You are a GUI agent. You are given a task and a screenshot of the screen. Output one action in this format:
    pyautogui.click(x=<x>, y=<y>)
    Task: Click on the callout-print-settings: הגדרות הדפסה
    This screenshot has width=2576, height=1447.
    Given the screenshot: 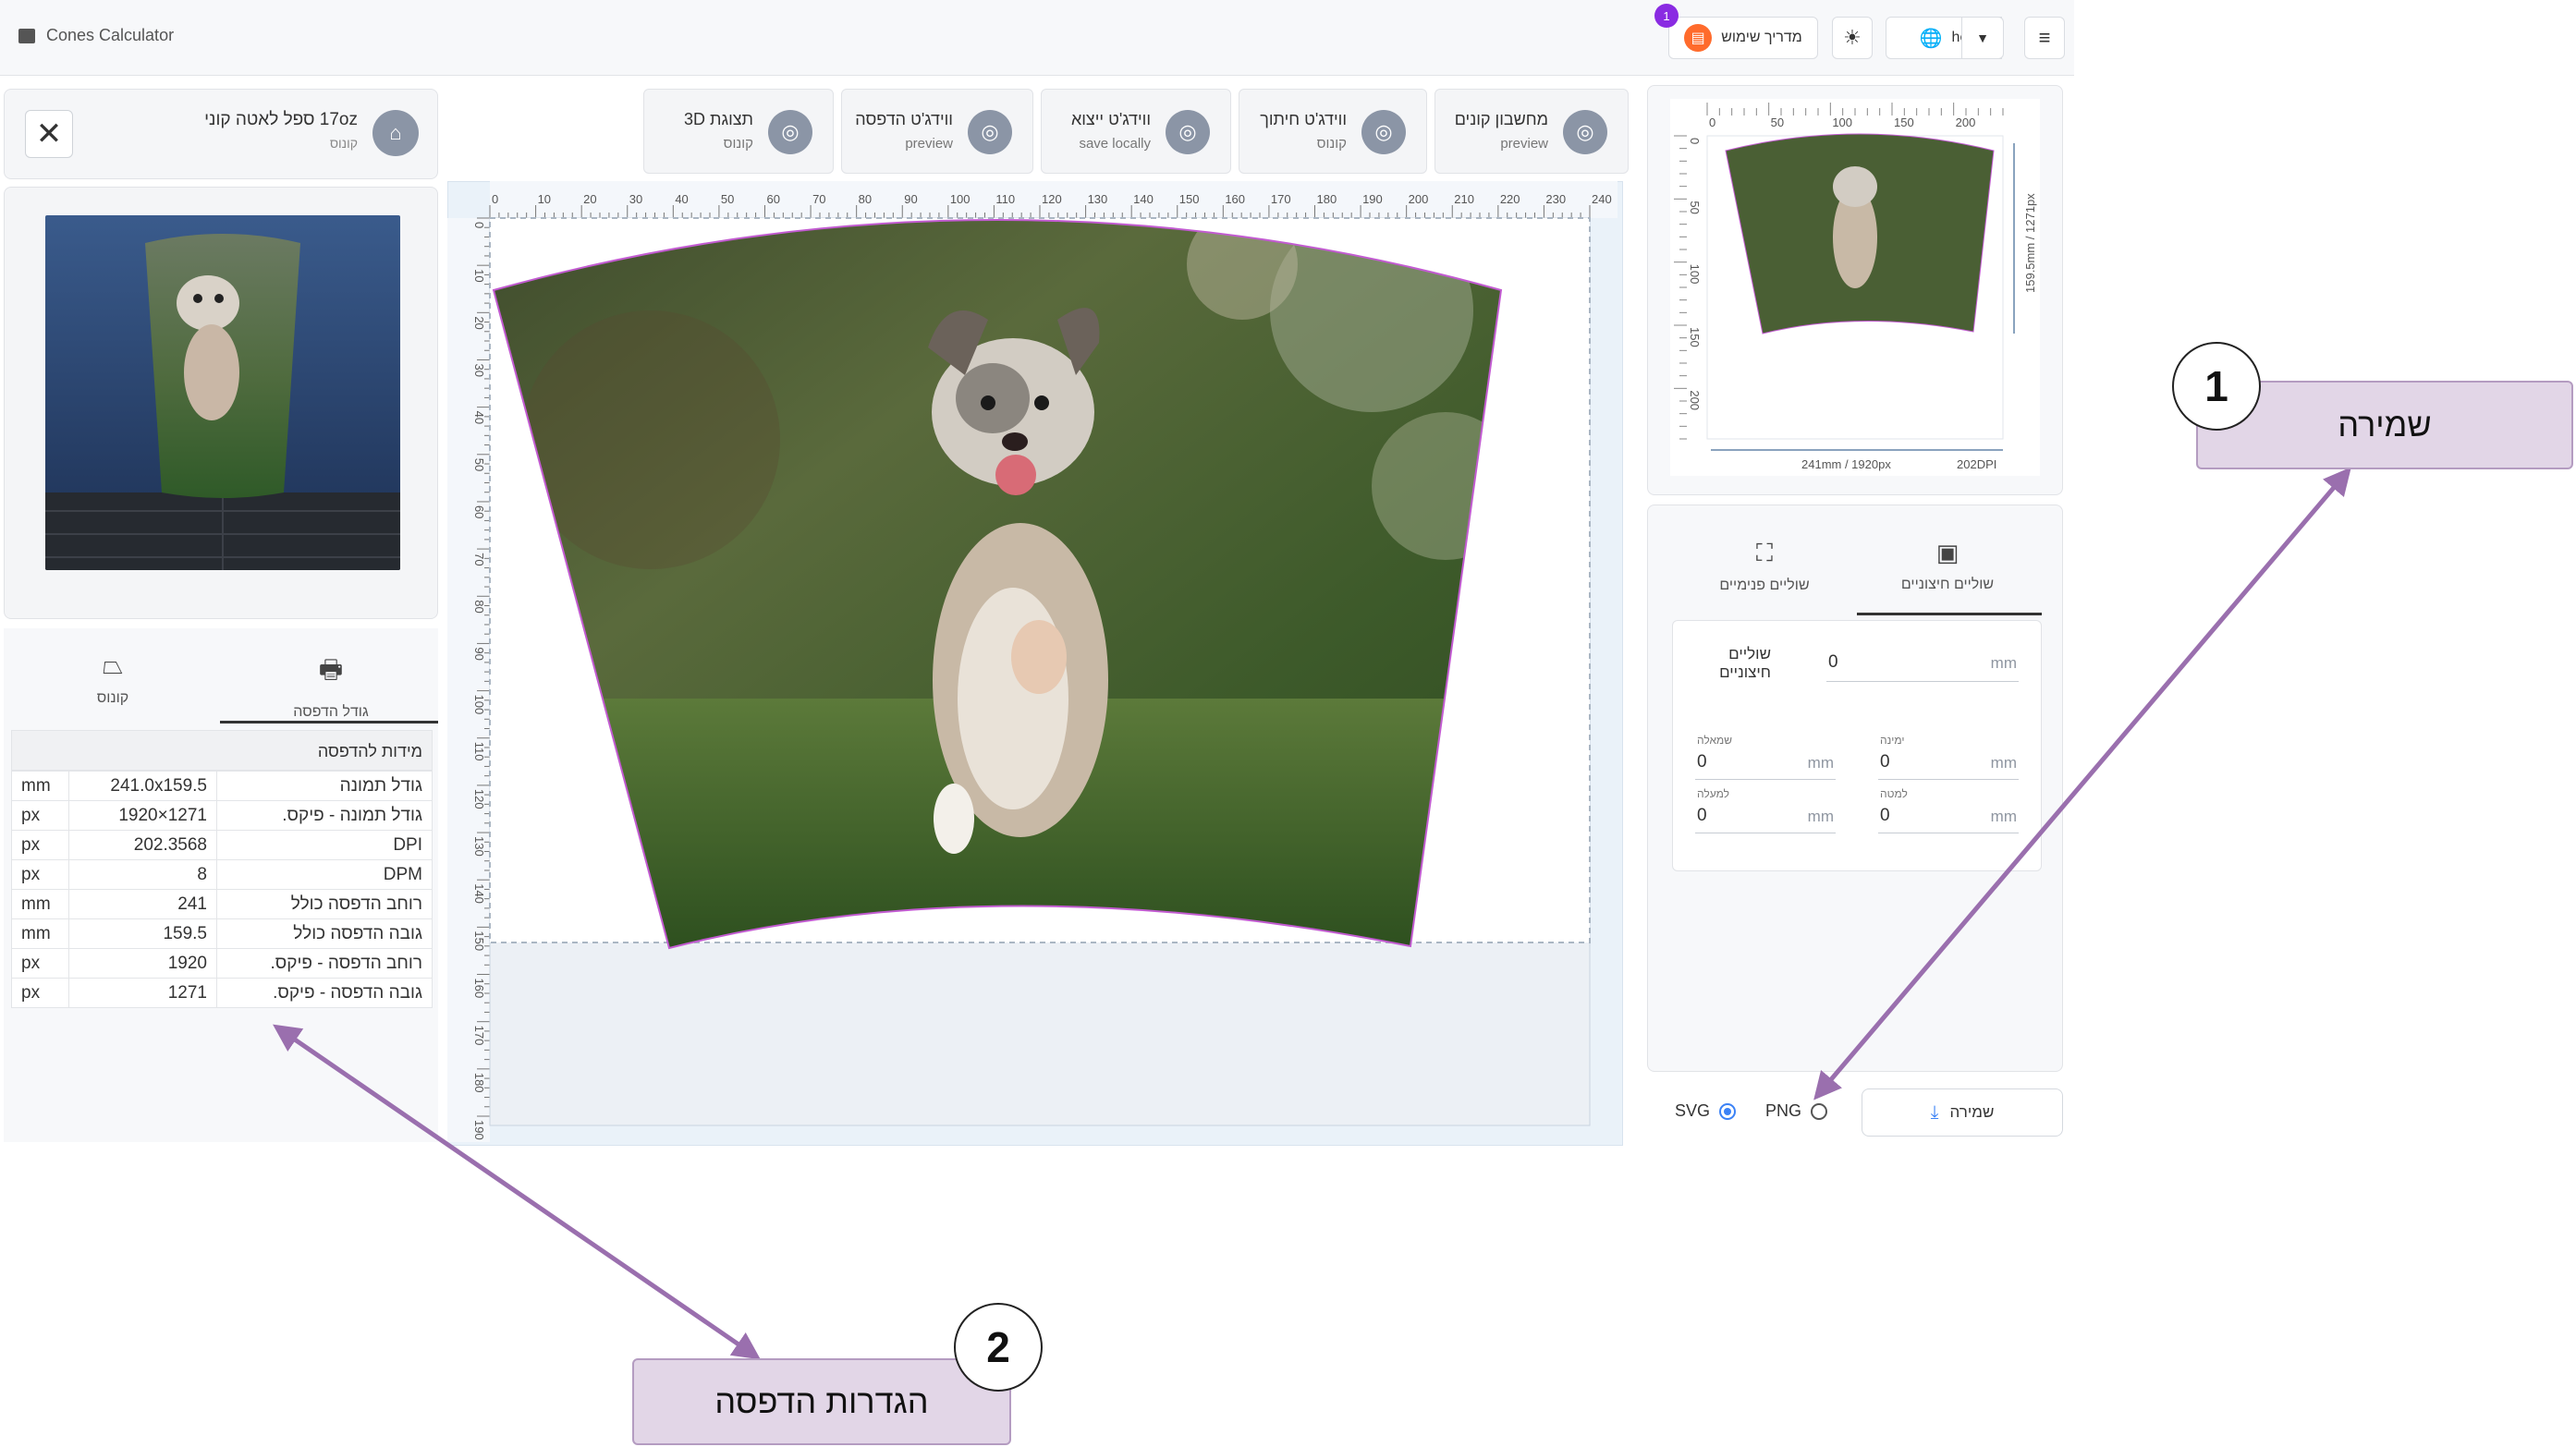 What is the action you would take?
    pyautogui.click(x=821, y=1401)
    